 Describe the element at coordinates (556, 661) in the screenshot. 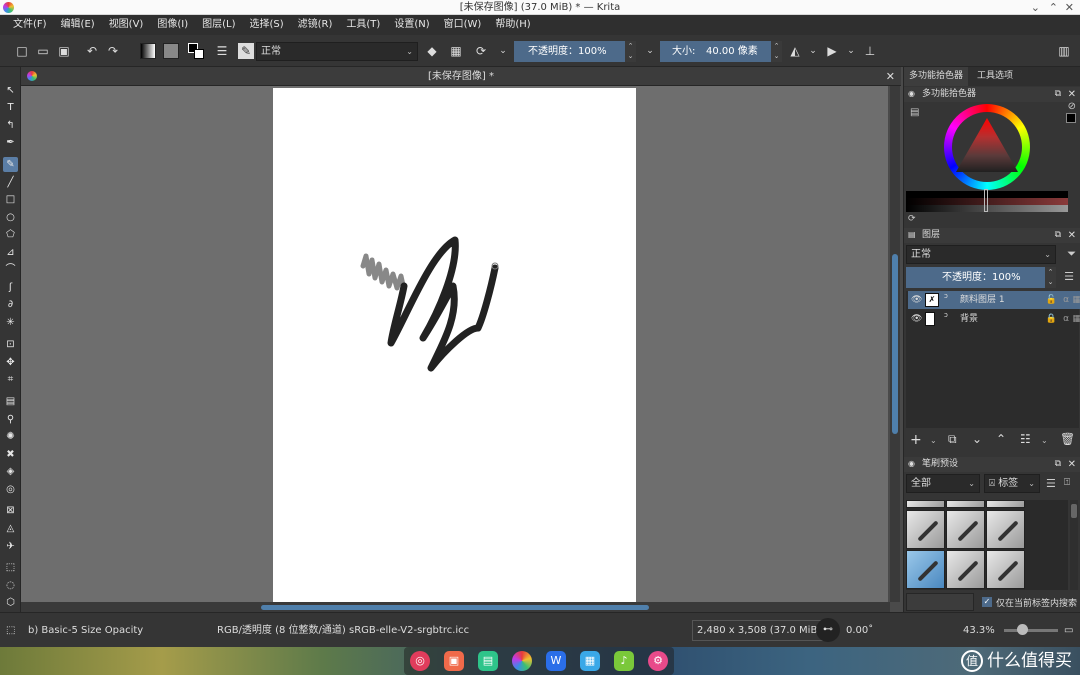

I see `app-icon-wps: W` at that location.